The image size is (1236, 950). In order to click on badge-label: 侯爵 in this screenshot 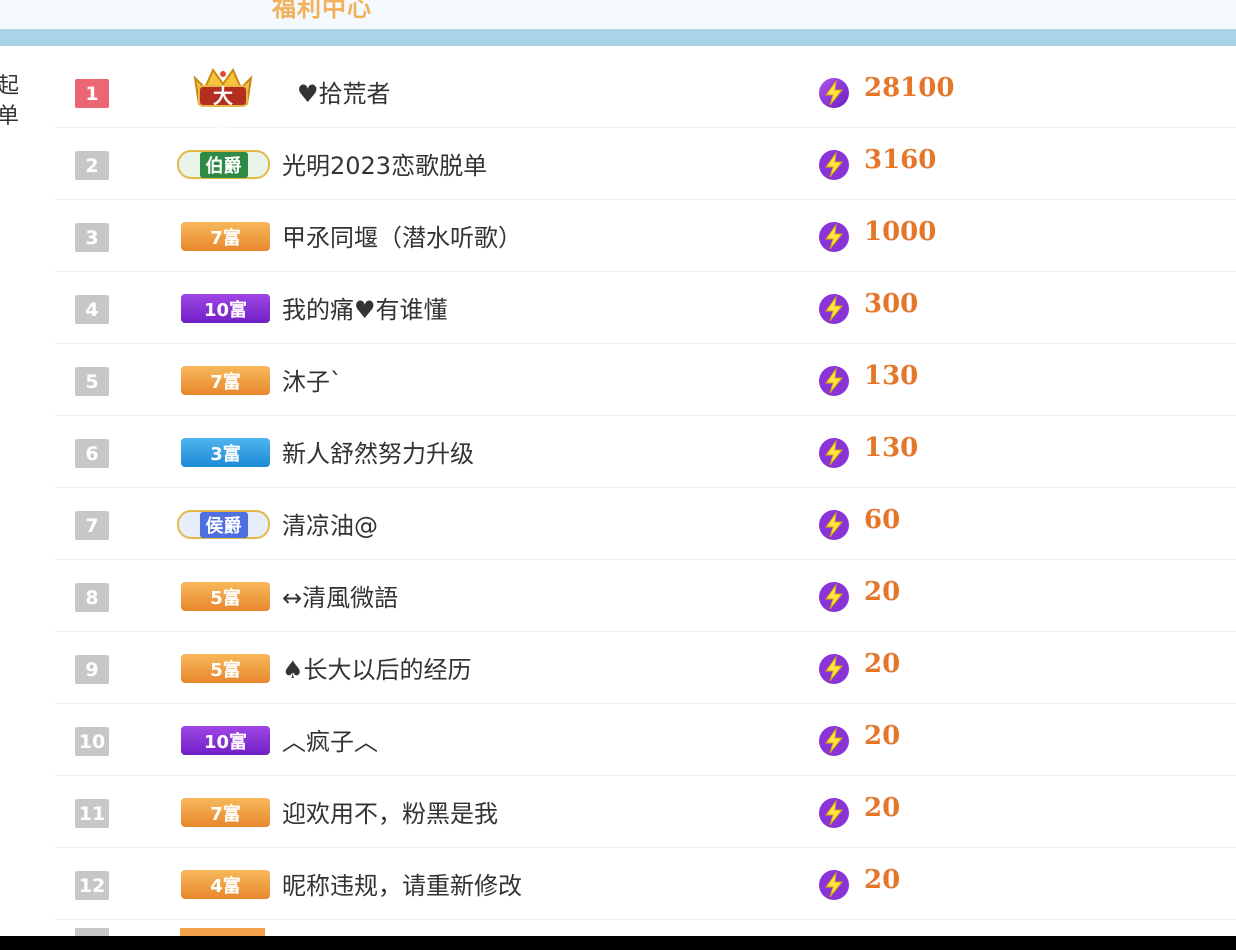, I will do `click(223, 524)`.